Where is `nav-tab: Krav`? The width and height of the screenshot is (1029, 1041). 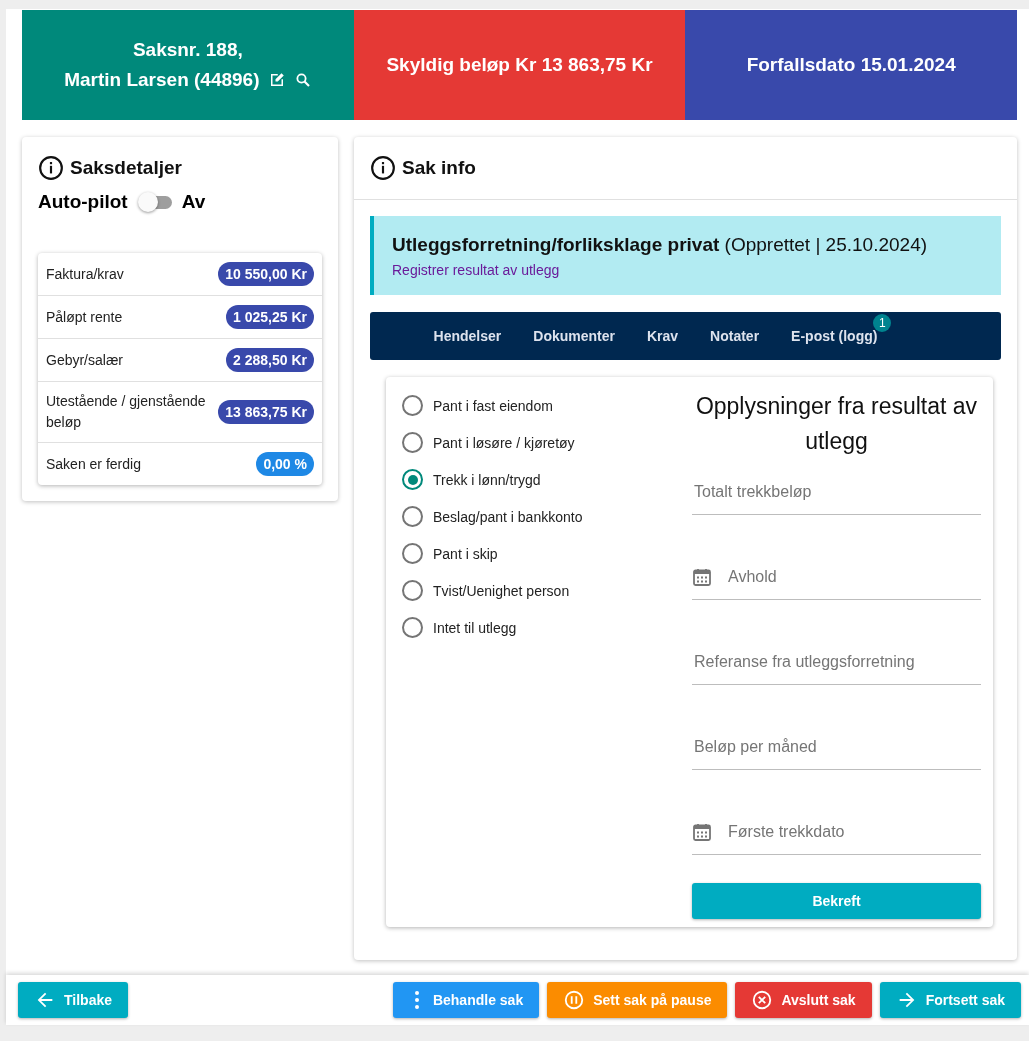 nav-tab: Krav is located at coordinates (662, 336).